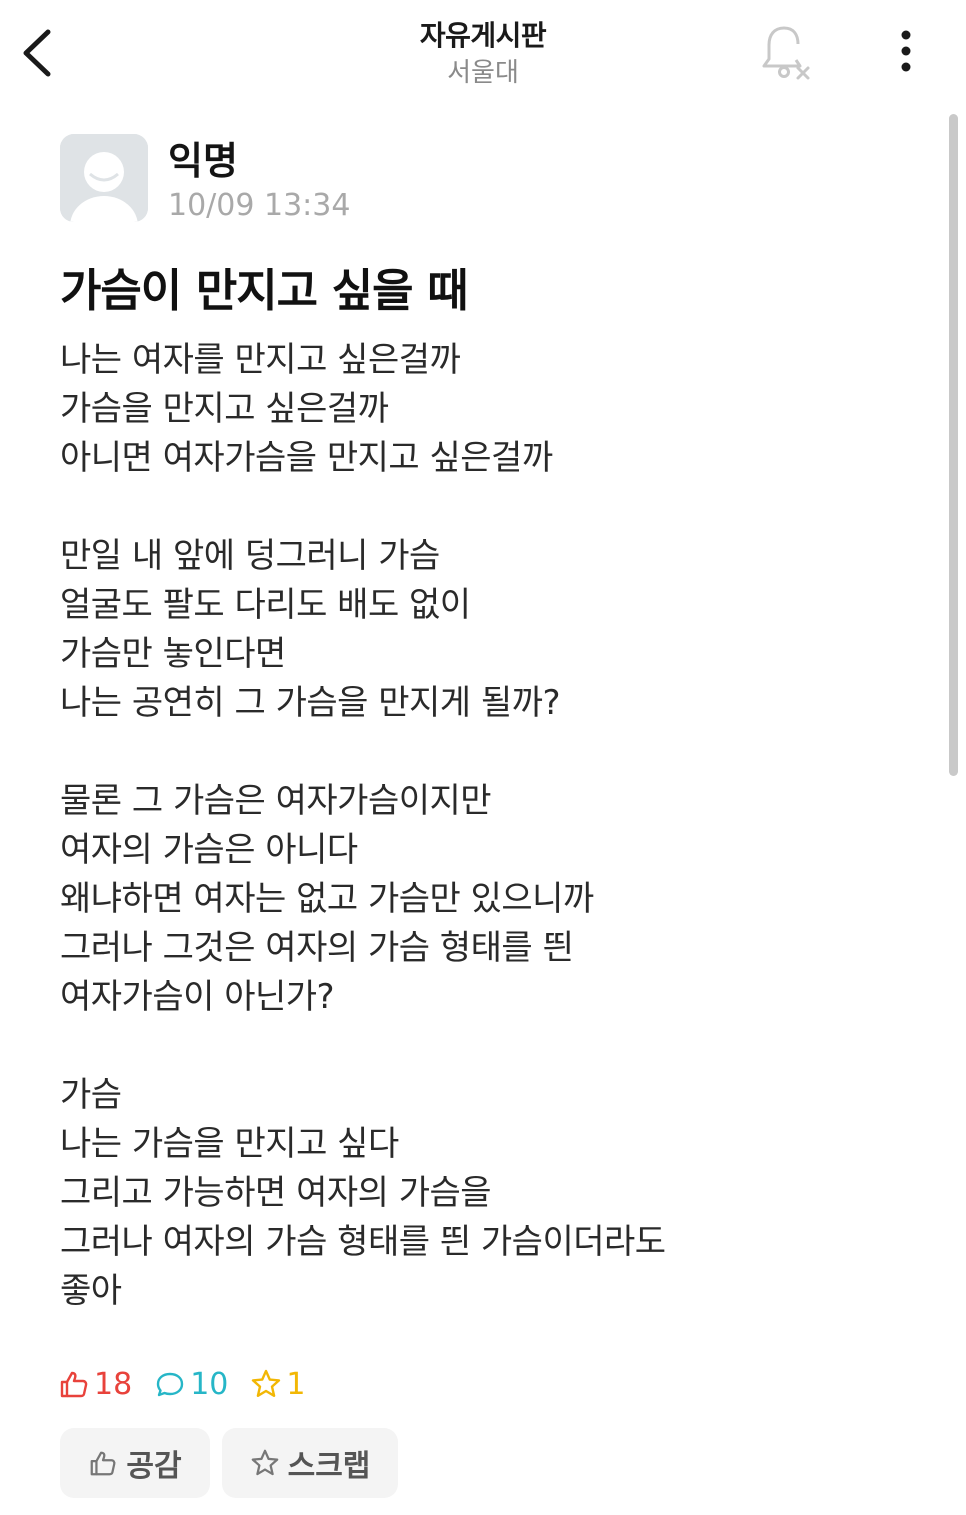  What do you see at coordinates (173, 654) in the screenshot?
I see `post-body-line: 가슴만 놓인다면` at bounding box center [173, 654].